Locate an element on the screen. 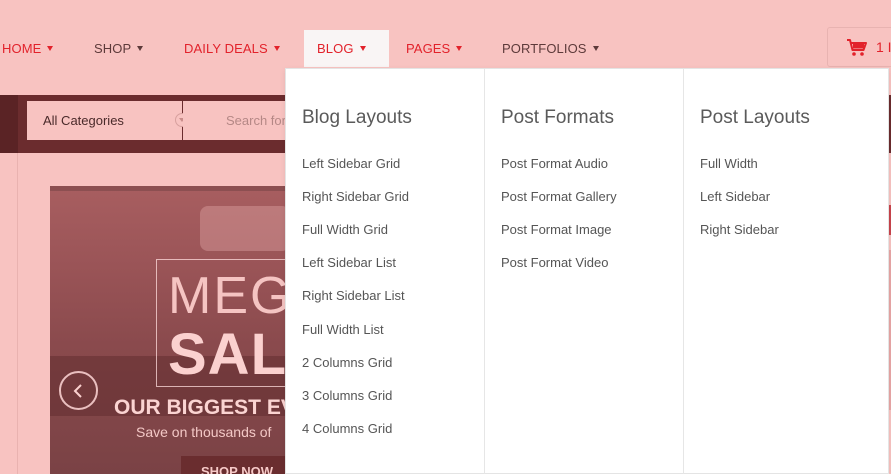 This screenshot has height=474, width=891. nav-item-shop: SHOP is located at coordinates (119, 48).